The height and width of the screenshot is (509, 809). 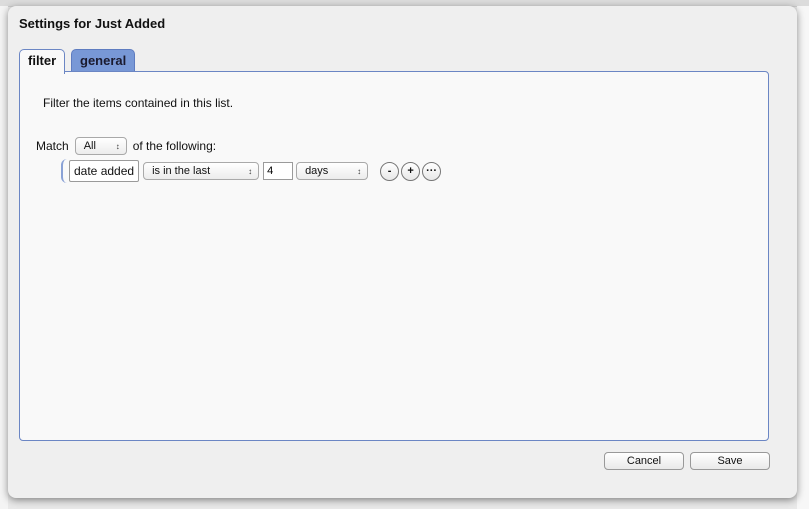 I want to click on background-window-right, so click(x=803, y=257).